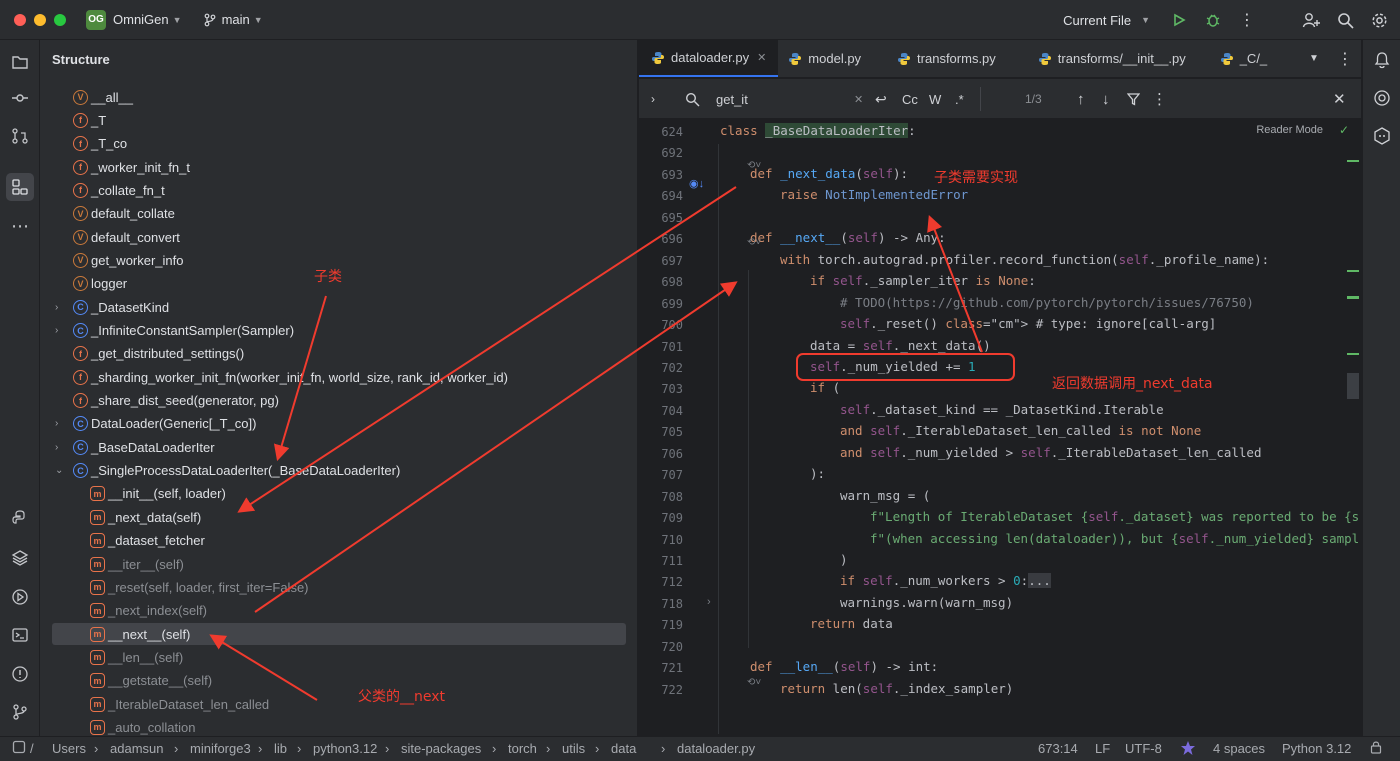 Image resolution: width=1400 pixels, height=761 pixels. I want to click on breadcrumb-item: Users, so click(69, 748).